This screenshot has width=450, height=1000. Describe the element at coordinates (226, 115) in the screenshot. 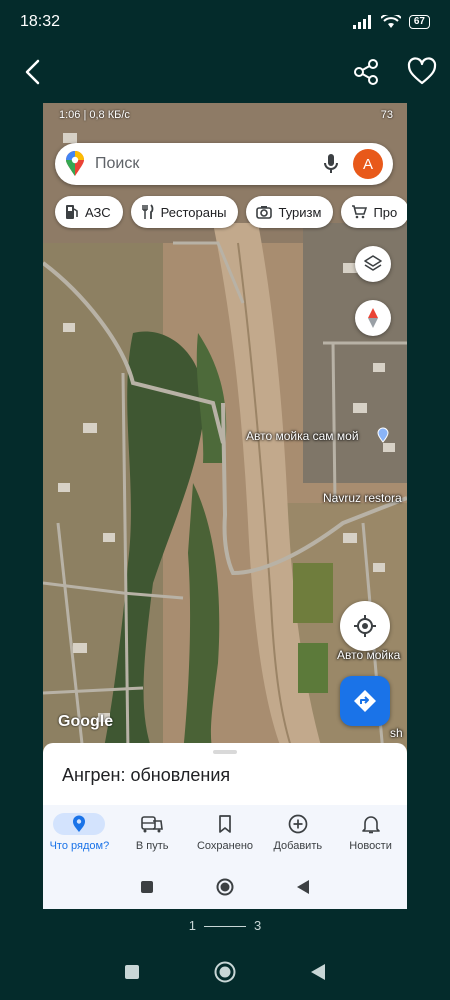

I see `inner-status-bar: 1:06 | 0,8 КБ/с 73` at that location.